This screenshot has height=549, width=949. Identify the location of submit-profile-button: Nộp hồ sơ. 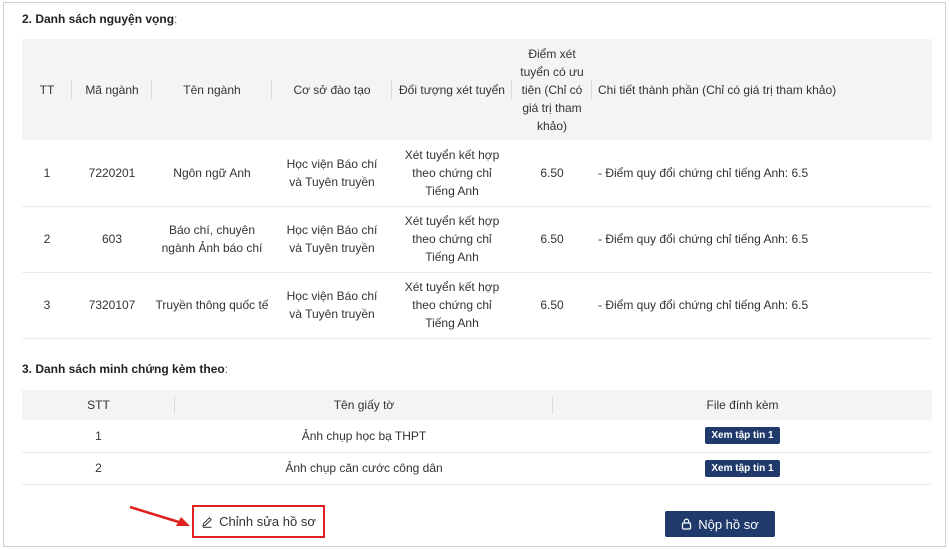
(720, 524).